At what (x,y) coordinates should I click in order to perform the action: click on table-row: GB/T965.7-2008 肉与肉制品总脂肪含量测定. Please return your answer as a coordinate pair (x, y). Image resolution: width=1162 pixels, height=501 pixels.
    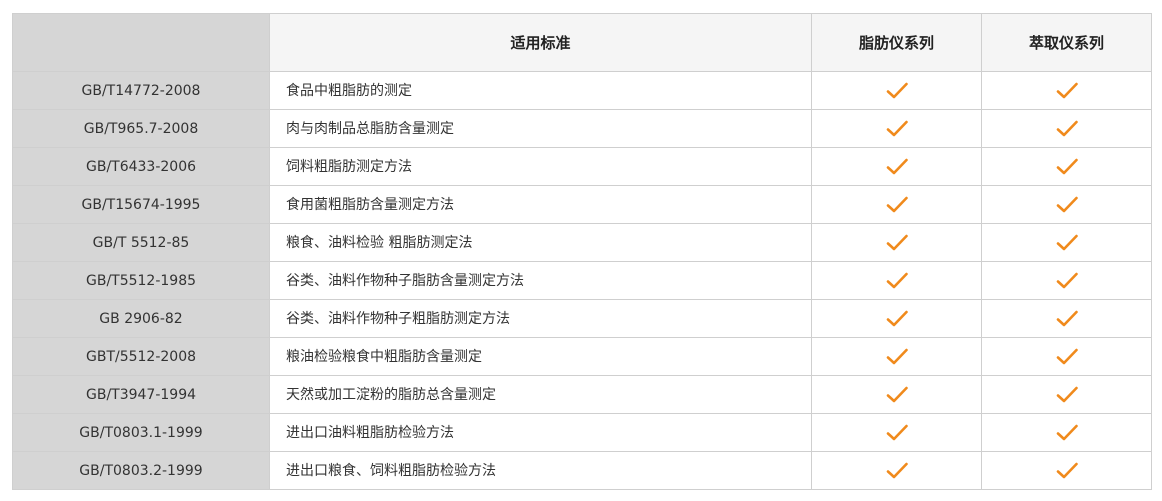
    Looking at the image, I should click on (582, 128).